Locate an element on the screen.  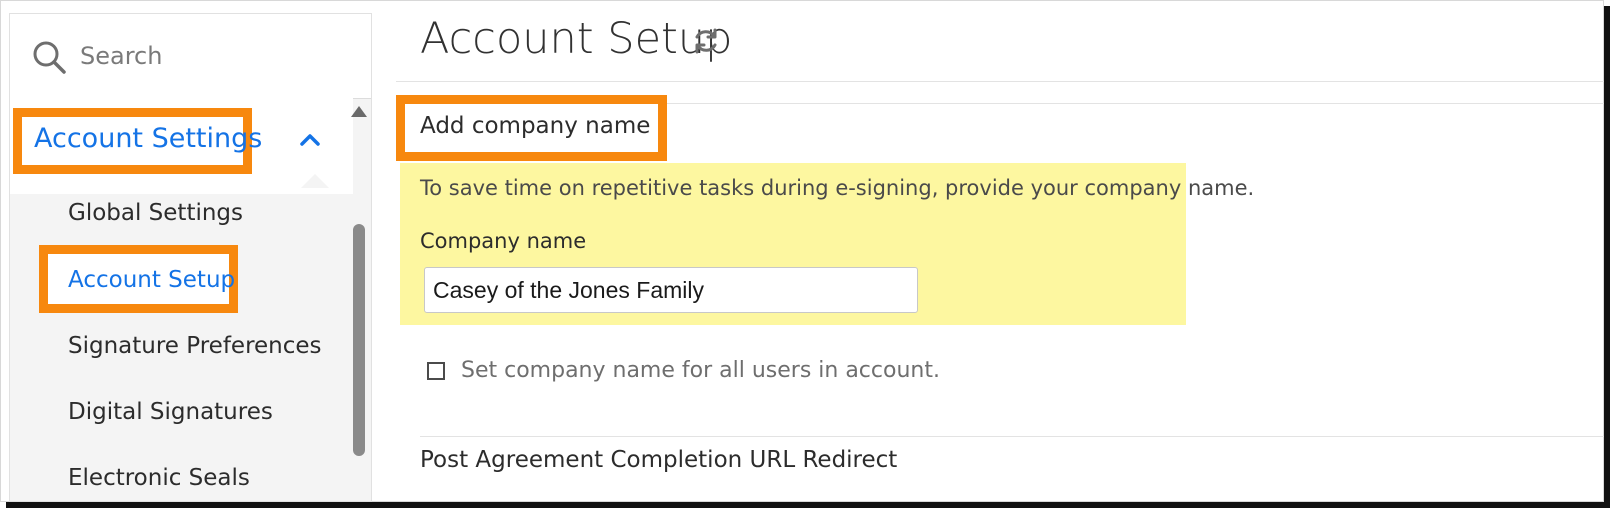
sidebar-group-label: Account Settings is located at coordinates (148, 138).